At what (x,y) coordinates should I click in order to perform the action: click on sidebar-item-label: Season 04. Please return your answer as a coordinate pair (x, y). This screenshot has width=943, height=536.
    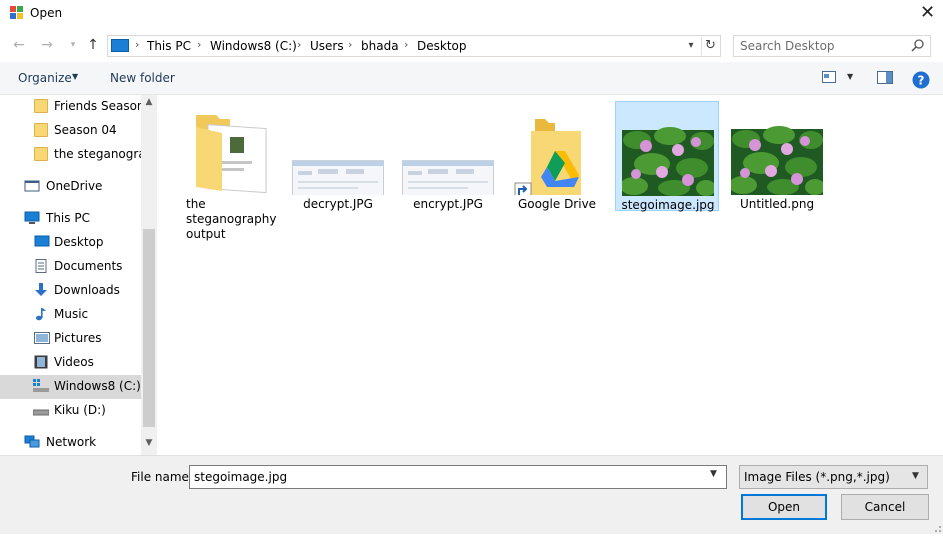
    Looking at the image, I should click on (85, 130).